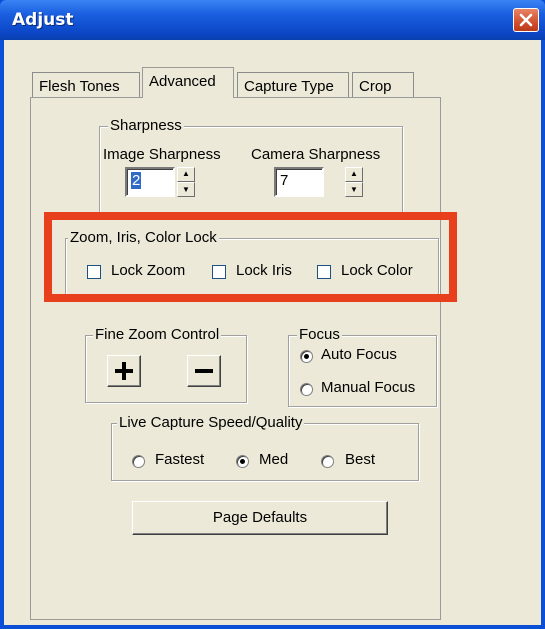 The width and height of the screenshot is (545, 629). Describe the element at coordinates (162, 154) in the screenshot. I see `image-sharpness-label: Image Sharpness` at that location.